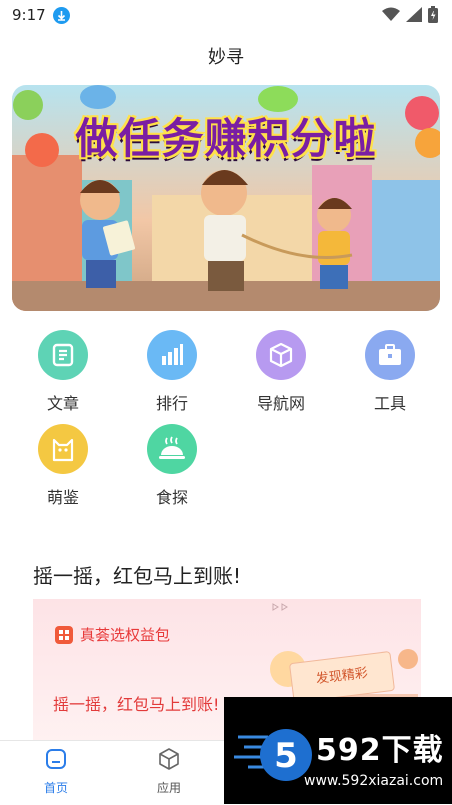 This screenshot has width=452, height=805. I want to click on grid-item-food: 食探, so click(172, 466).